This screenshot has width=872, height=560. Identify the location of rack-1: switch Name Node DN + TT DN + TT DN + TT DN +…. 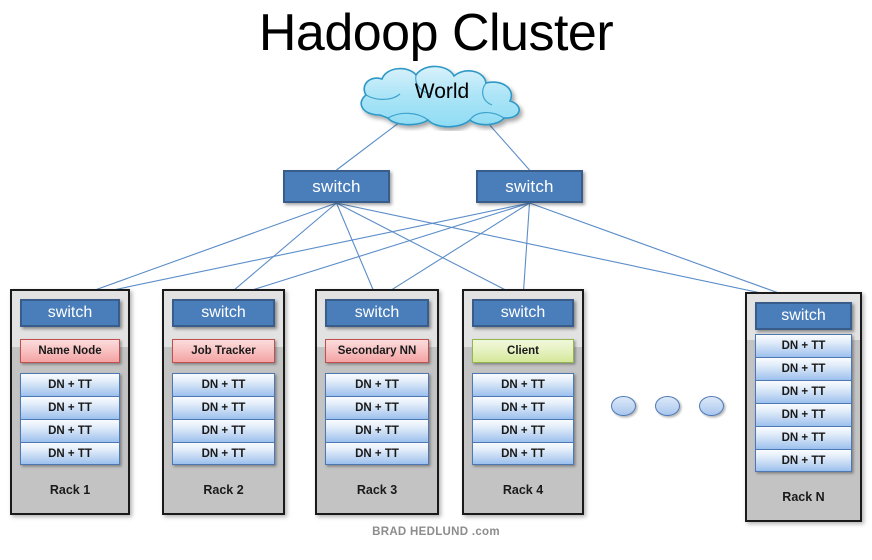
(70, 402).